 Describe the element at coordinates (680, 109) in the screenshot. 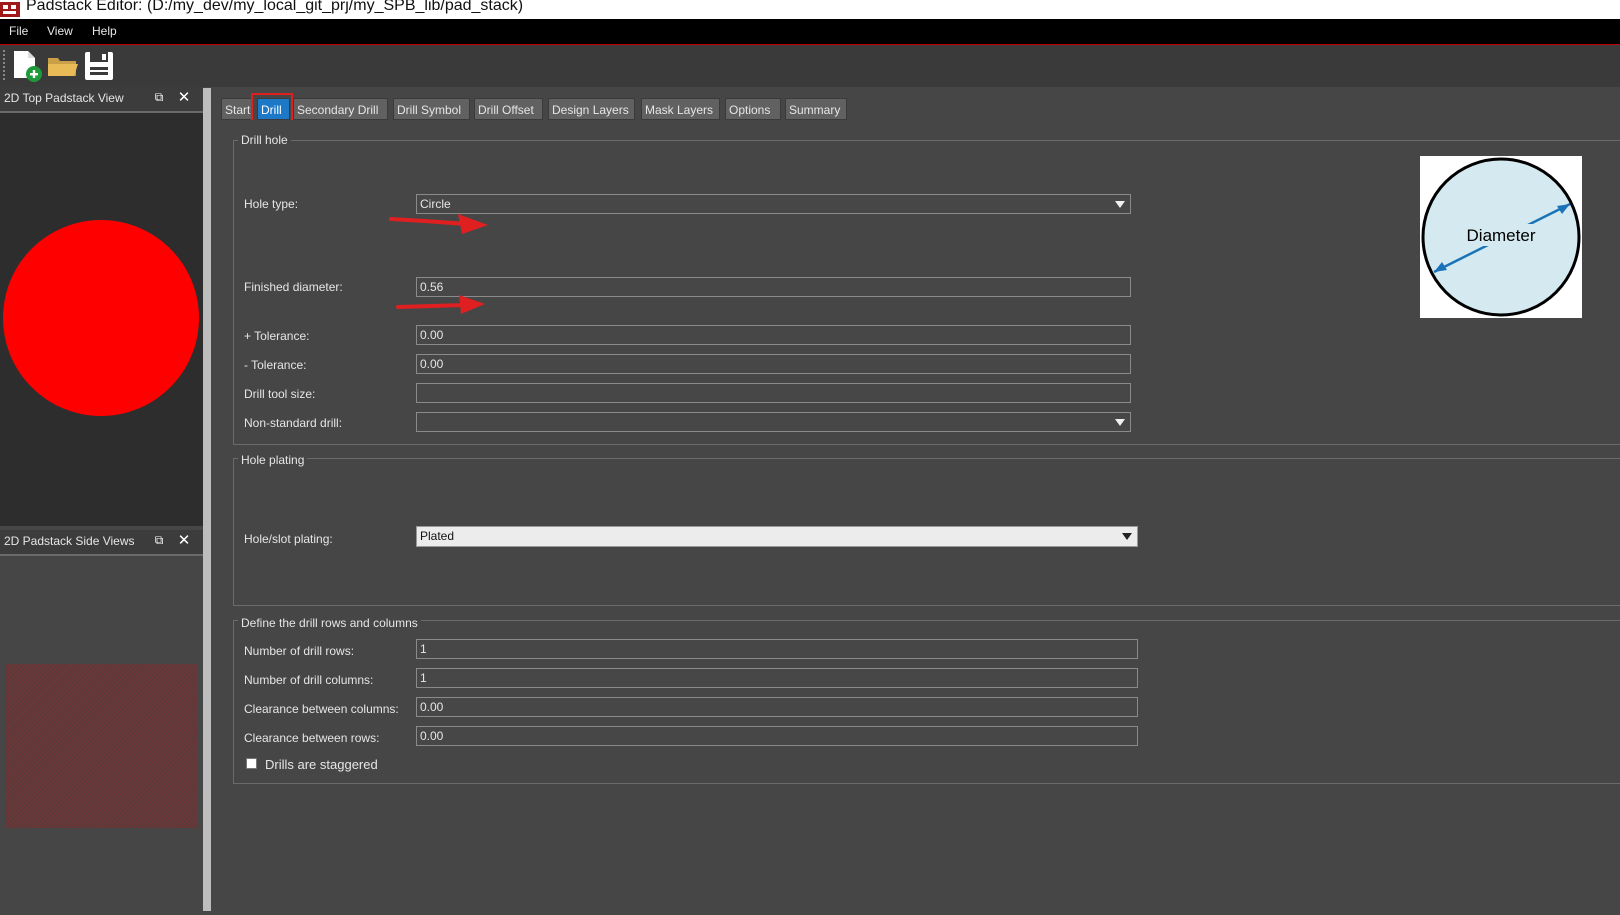

I see `tab-mask-layers: Mask Layers` at that location.